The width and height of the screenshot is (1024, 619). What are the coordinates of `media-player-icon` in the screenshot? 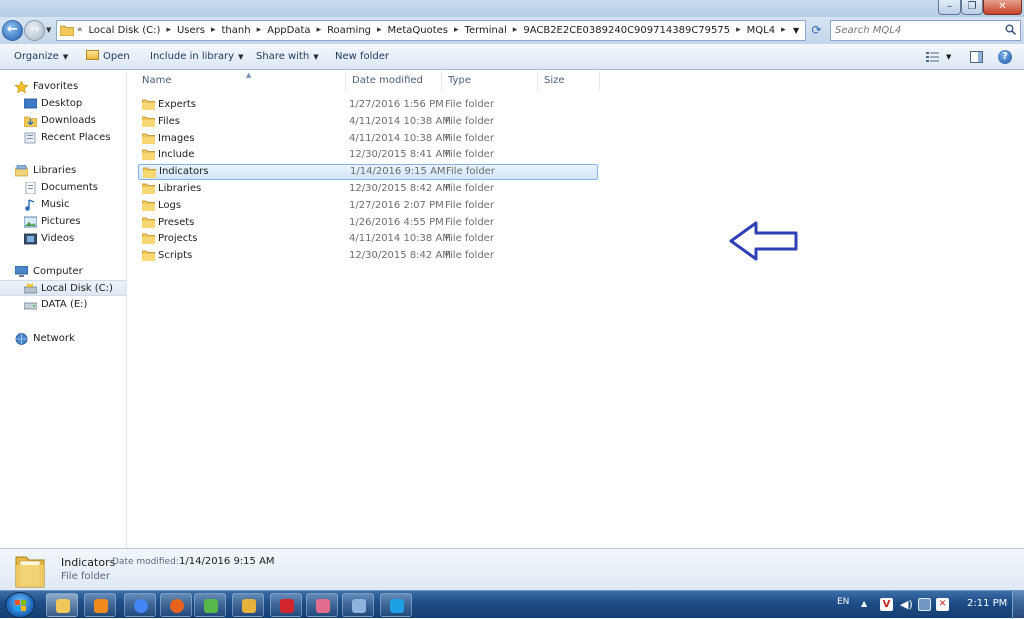 It's located at (101, 606).